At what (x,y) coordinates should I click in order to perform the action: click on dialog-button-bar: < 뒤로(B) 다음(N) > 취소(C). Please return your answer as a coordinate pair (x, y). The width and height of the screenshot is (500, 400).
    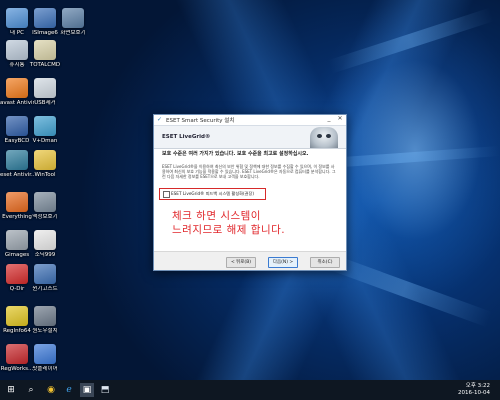
    Looking at the image, I should click on (250, 260).